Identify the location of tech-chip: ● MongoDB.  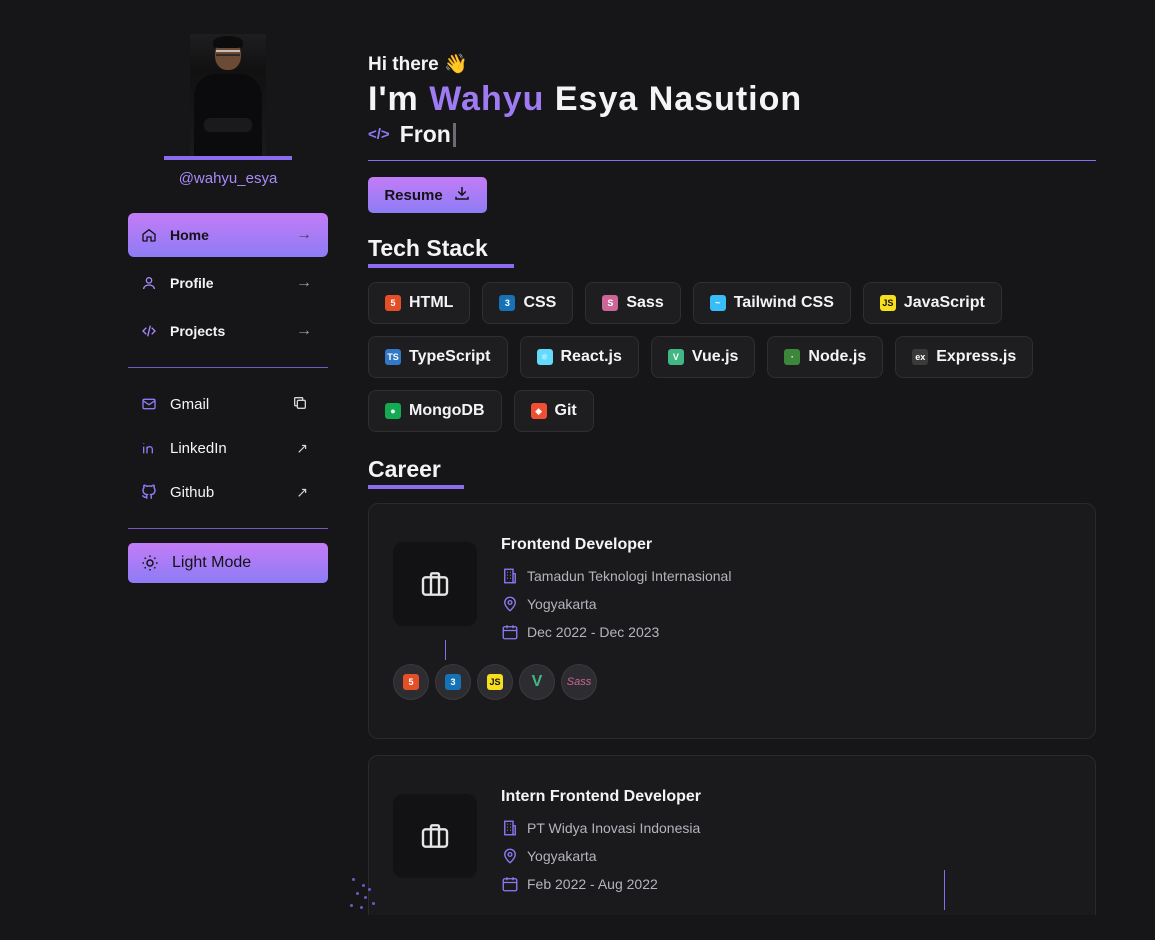
(435, 411).